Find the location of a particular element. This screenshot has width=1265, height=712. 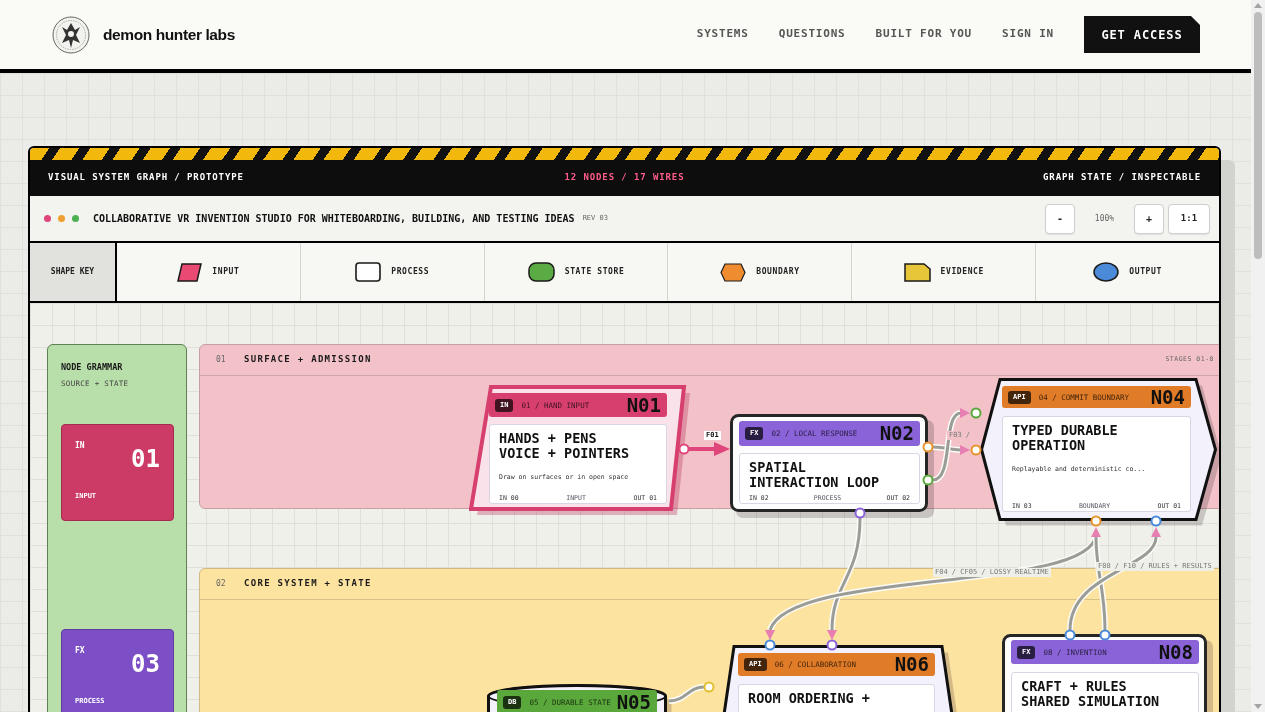

nav-link: BUILT FOR YOU is located at coordinates (924, 34).